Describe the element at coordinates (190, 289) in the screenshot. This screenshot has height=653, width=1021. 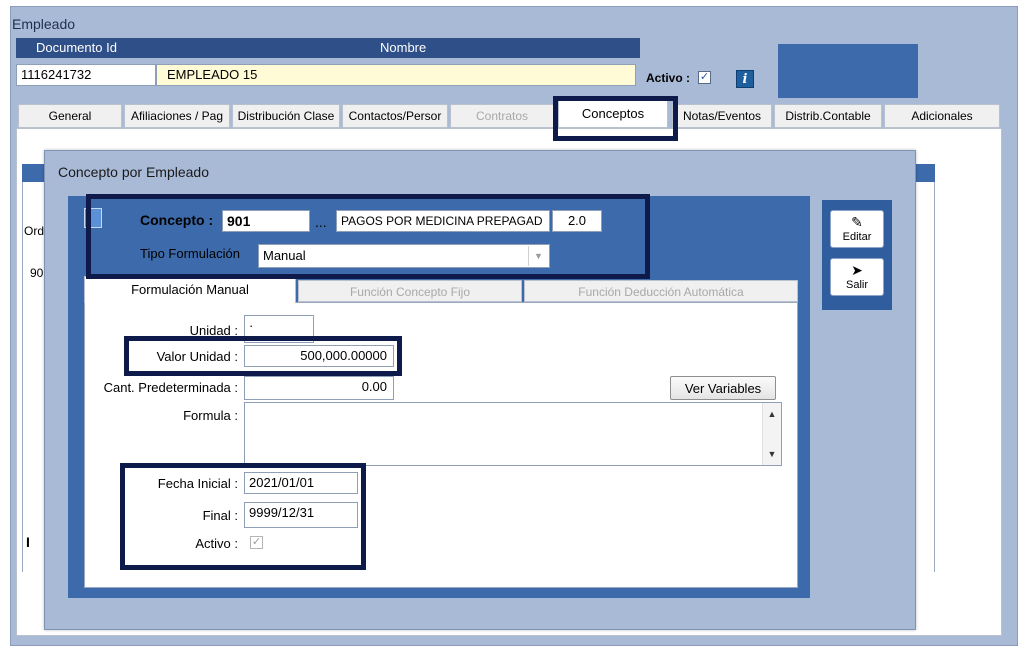
I see `tab-formulacion-manual: Formulación Manual` at that location.